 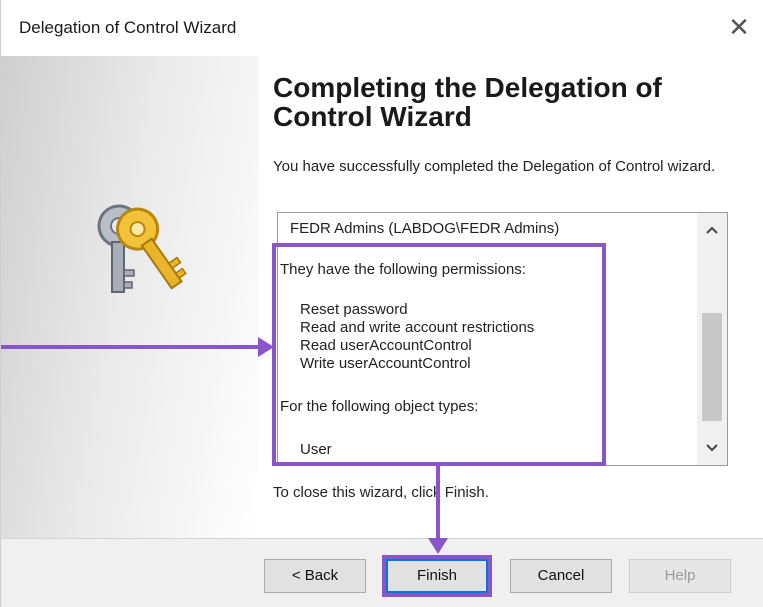 I want to click on finish-highlight, so click(x=437, y=576).